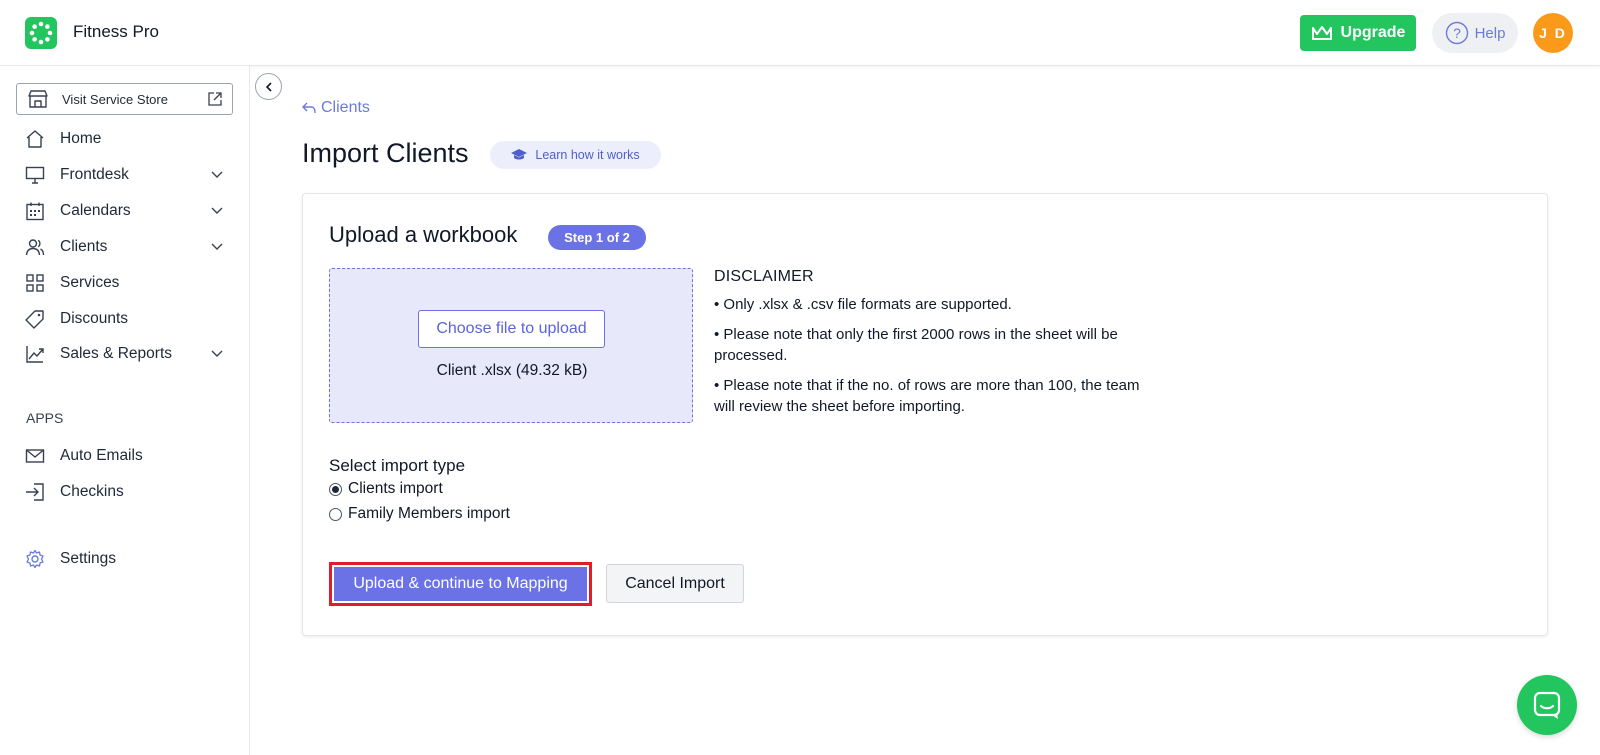 The image size is (1600, 755). I want to click on upload-continue-mapping-button: Upload & continue to Mapping, so click(460, 584).